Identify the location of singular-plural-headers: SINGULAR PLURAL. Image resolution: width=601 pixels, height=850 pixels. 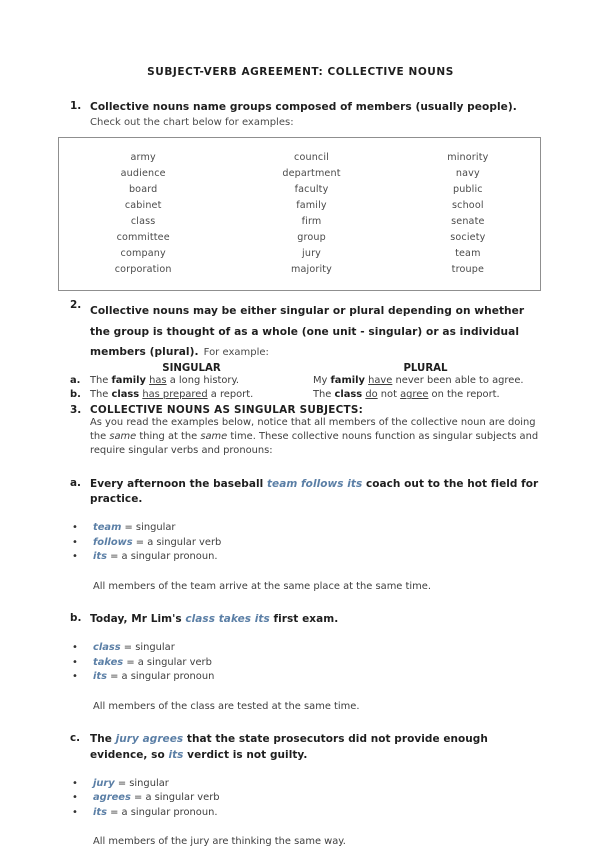
(300, 367).